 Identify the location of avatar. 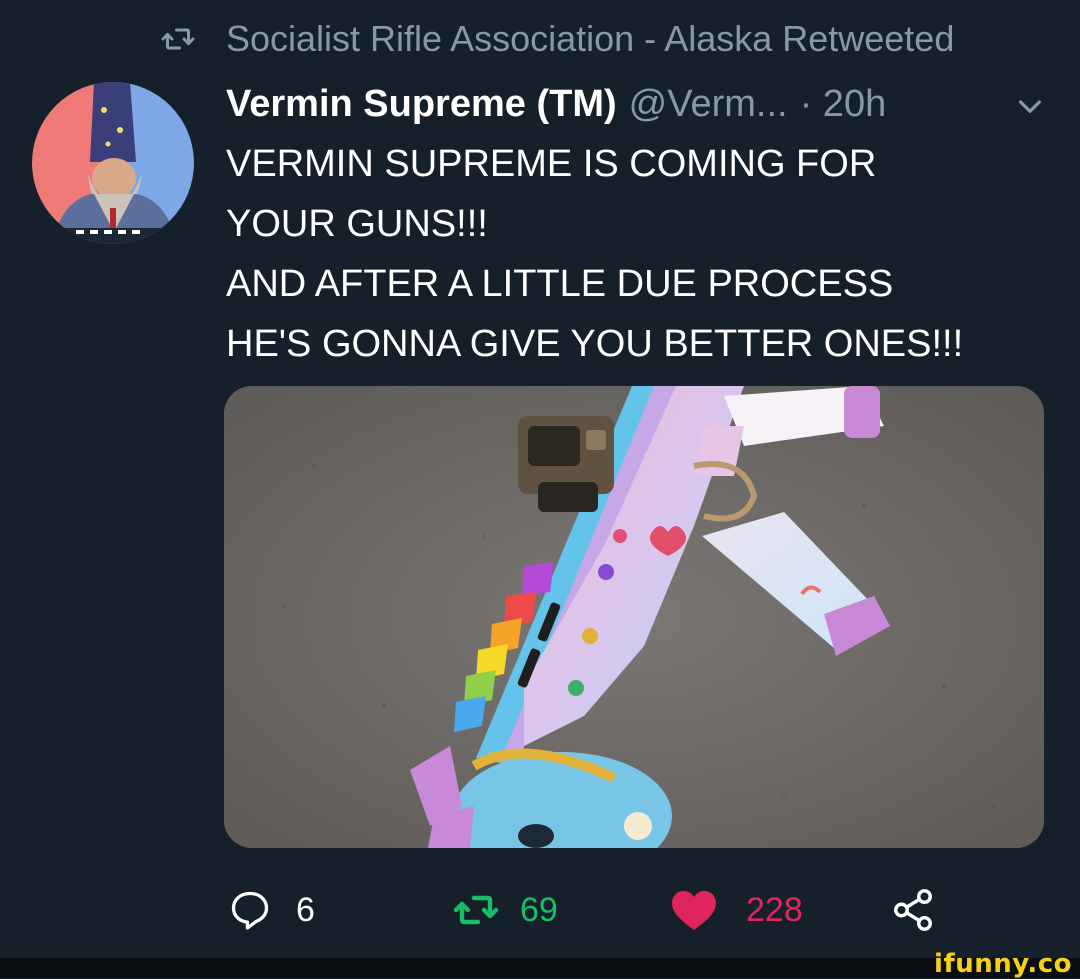
(113, 163).